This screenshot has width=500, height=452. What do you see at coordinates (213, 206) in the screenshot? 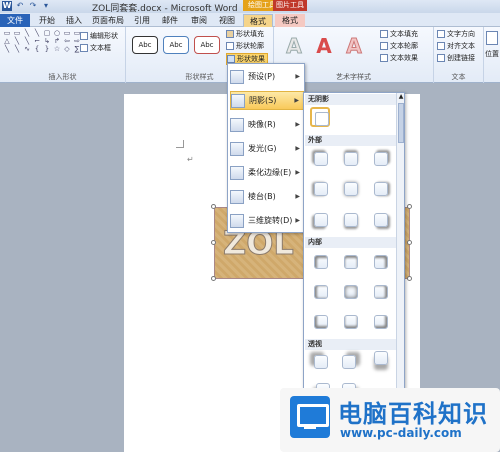
I see `resize-handle-tl` at bounding box center [213, 206].